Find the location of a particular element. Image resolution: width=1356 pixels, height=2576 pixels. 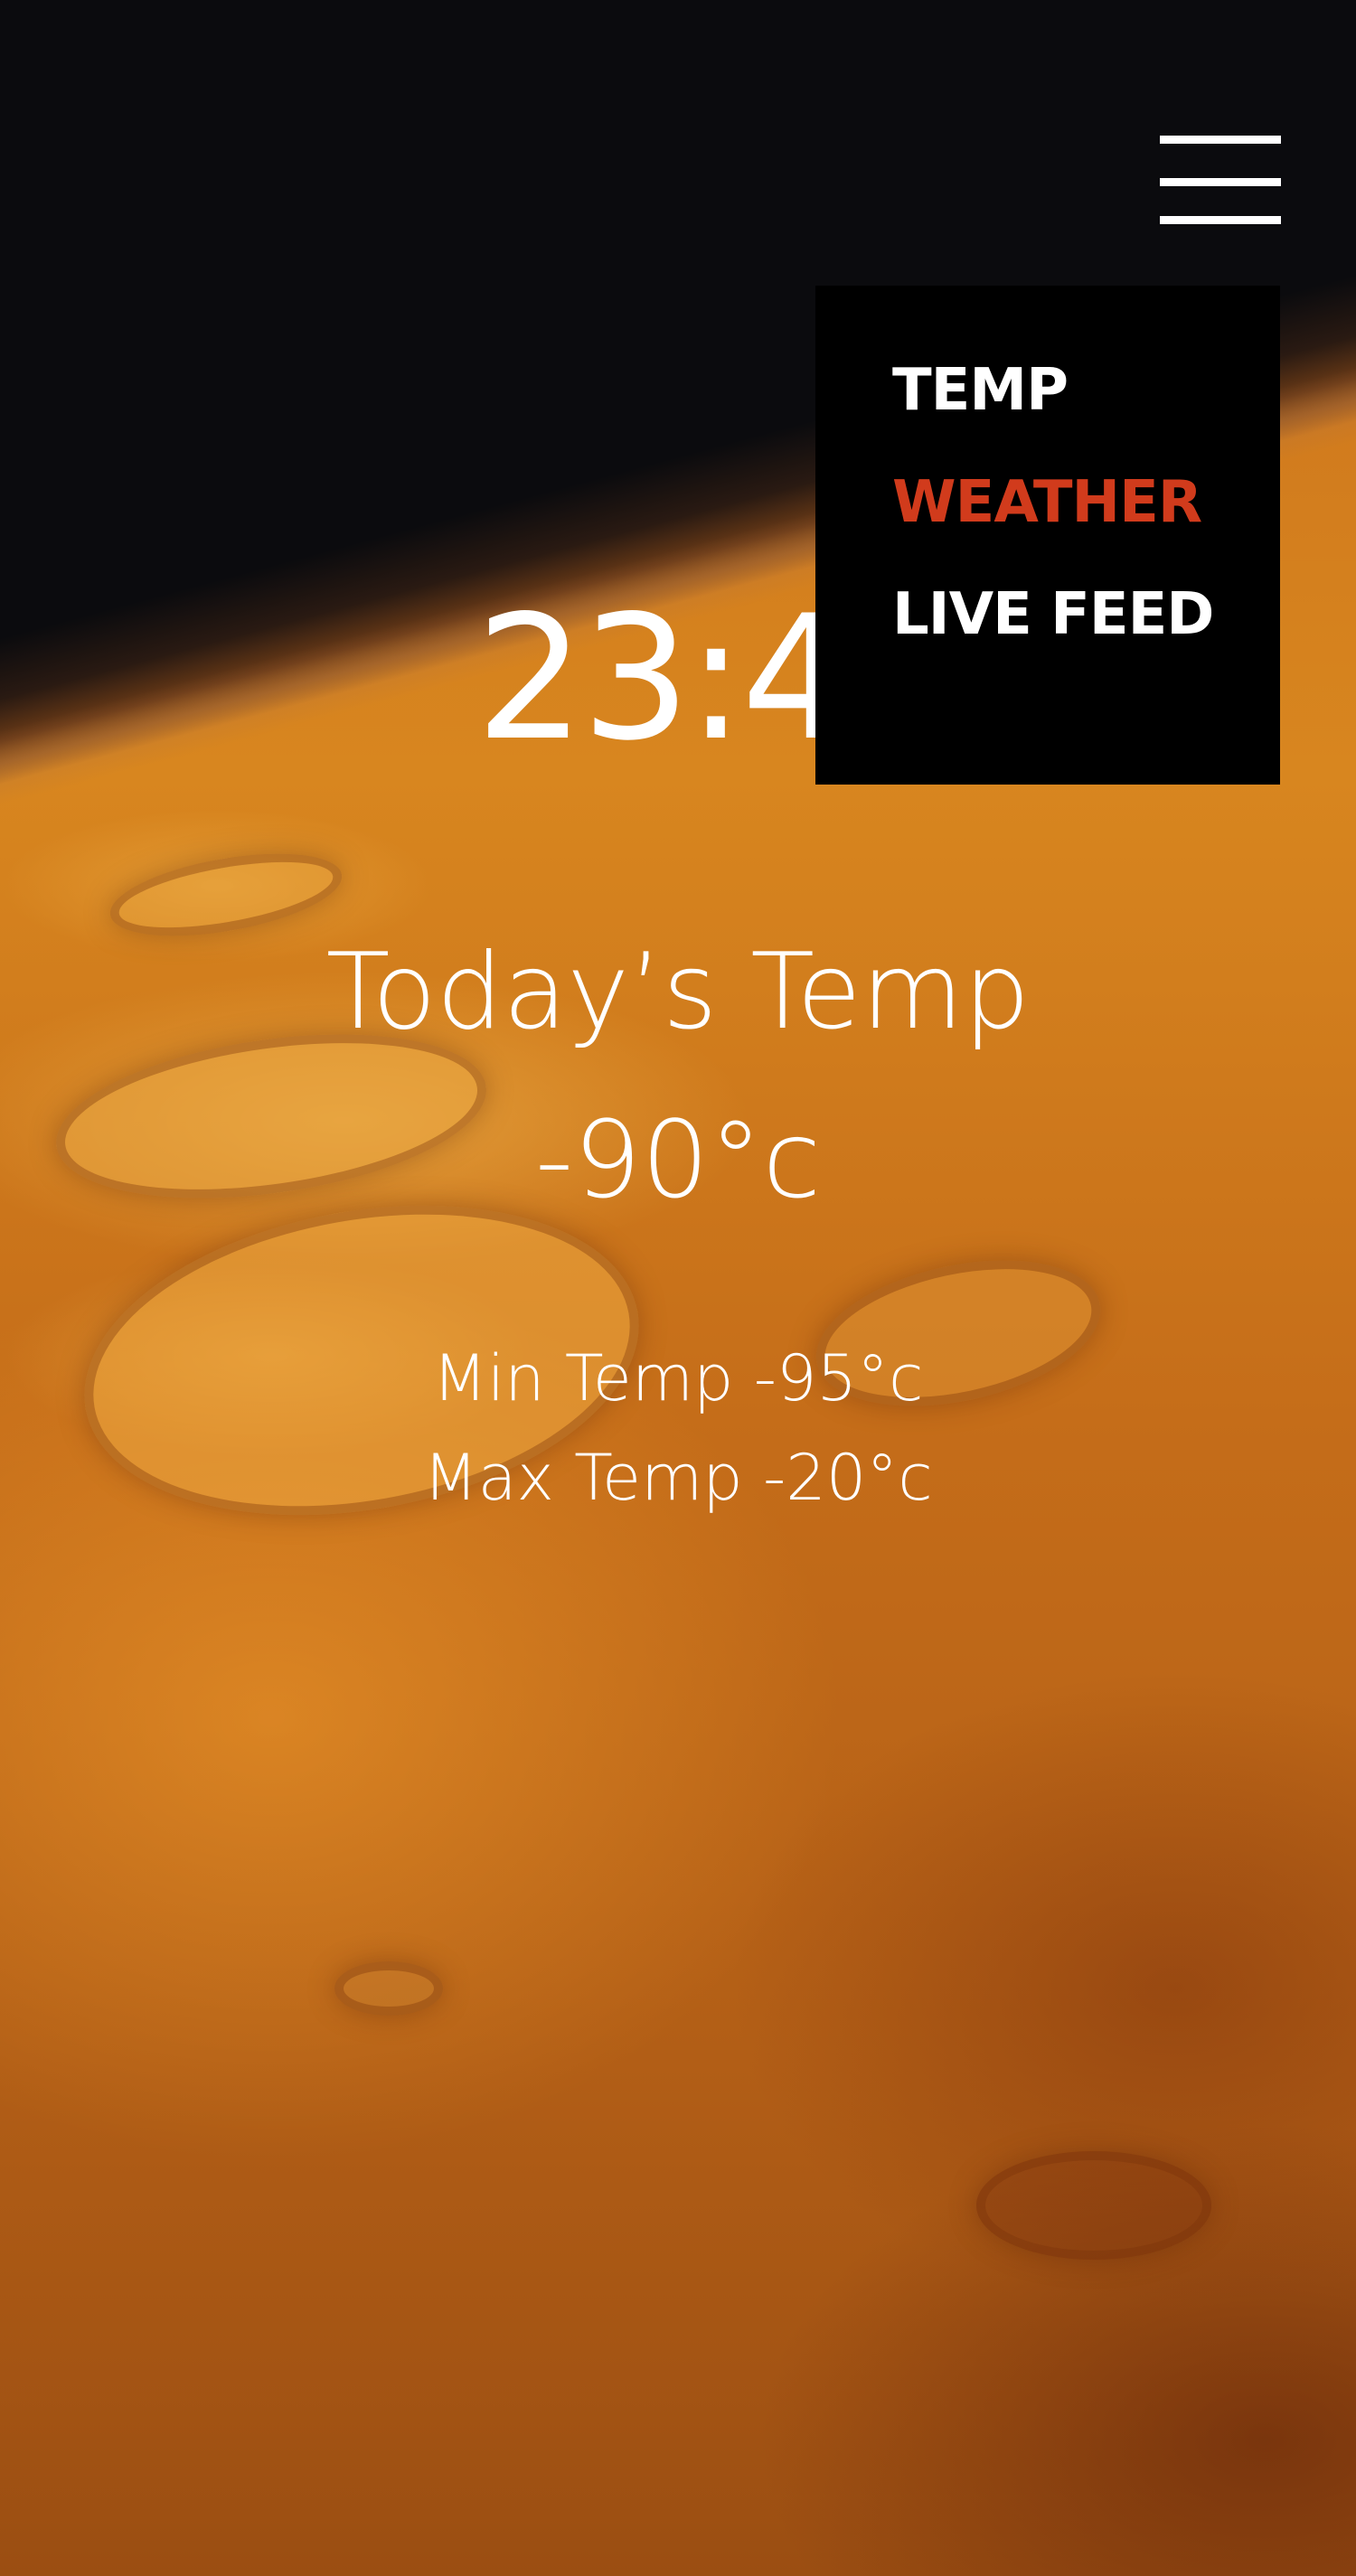

min-temp: Min Temp -95°c is located at coordinates (678, 1378).